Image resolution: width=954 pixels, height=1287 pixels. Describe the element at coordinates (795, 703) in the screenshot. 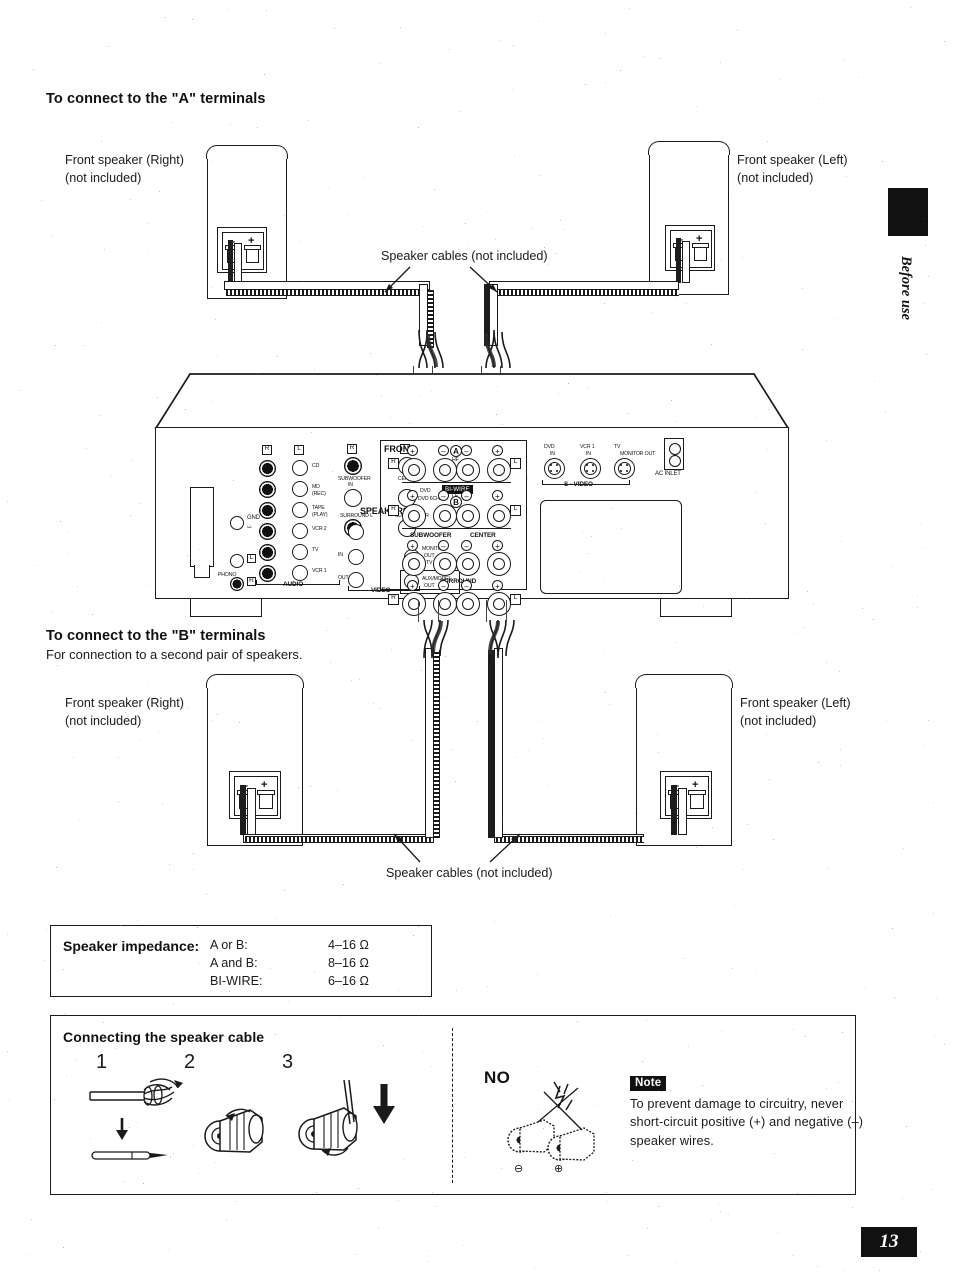

I see `speaker-b-left-label-line1: Front speaker (Left)` at that location.